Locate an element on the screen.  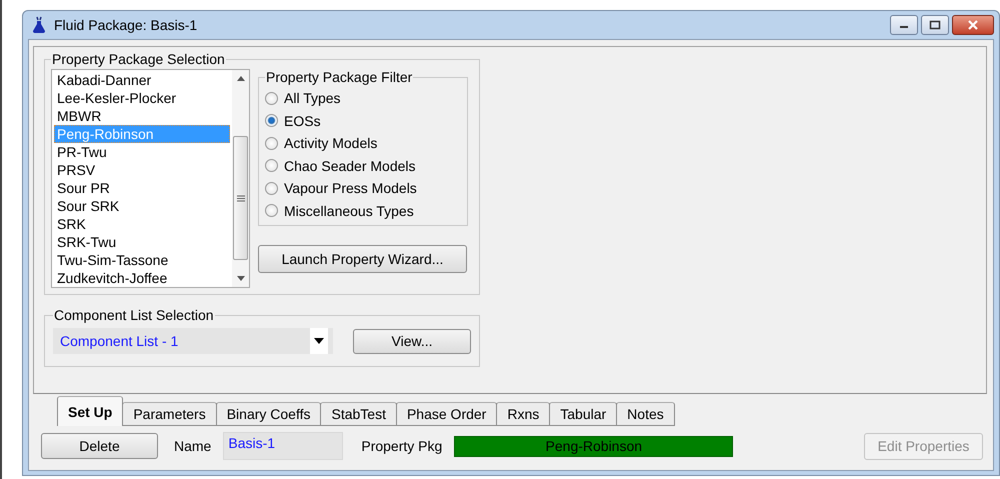
list-item: PRSV is located at coordinates (142, 170).